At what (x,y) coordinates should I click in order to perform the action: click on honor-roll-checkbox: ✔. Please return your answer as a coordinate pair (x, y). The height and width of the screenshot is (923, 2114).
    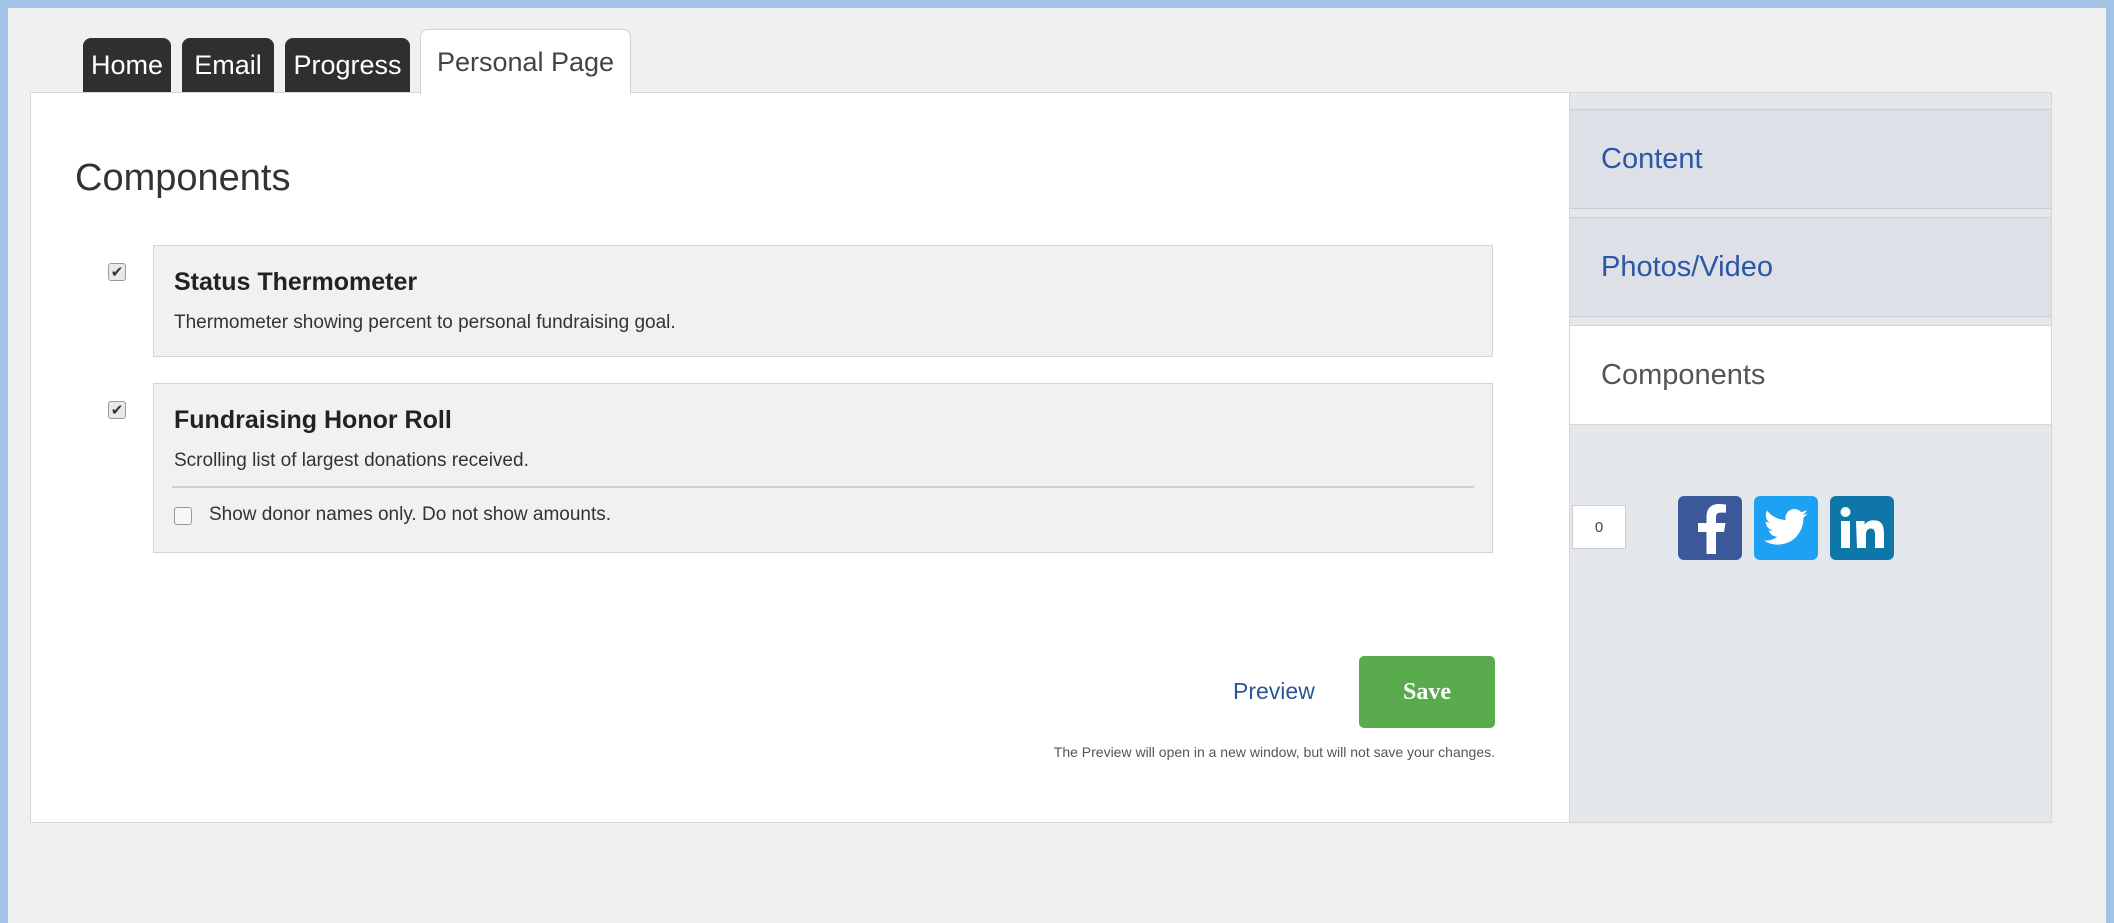
    Looking at the image, I should click on (117, 410).